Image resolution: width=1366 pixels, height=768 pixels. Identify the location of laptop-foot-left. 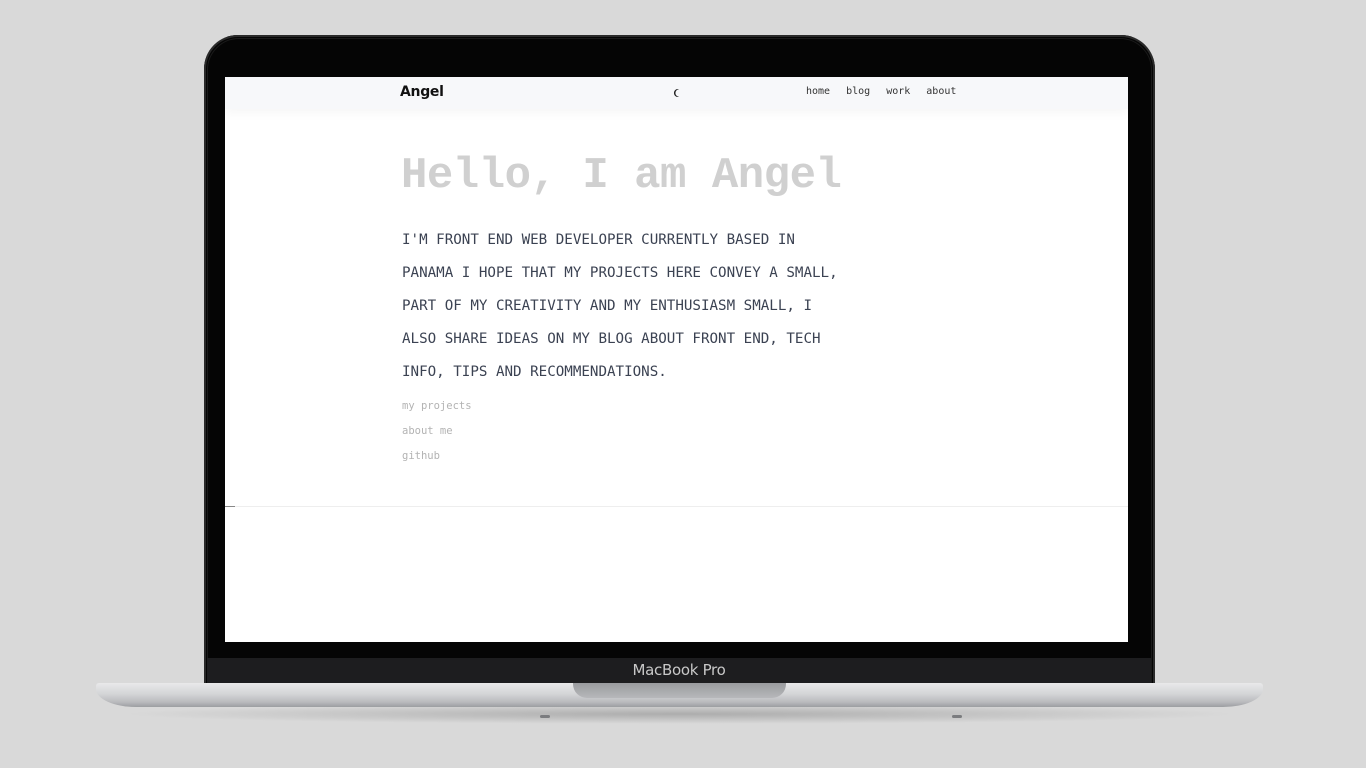
(545, 716).